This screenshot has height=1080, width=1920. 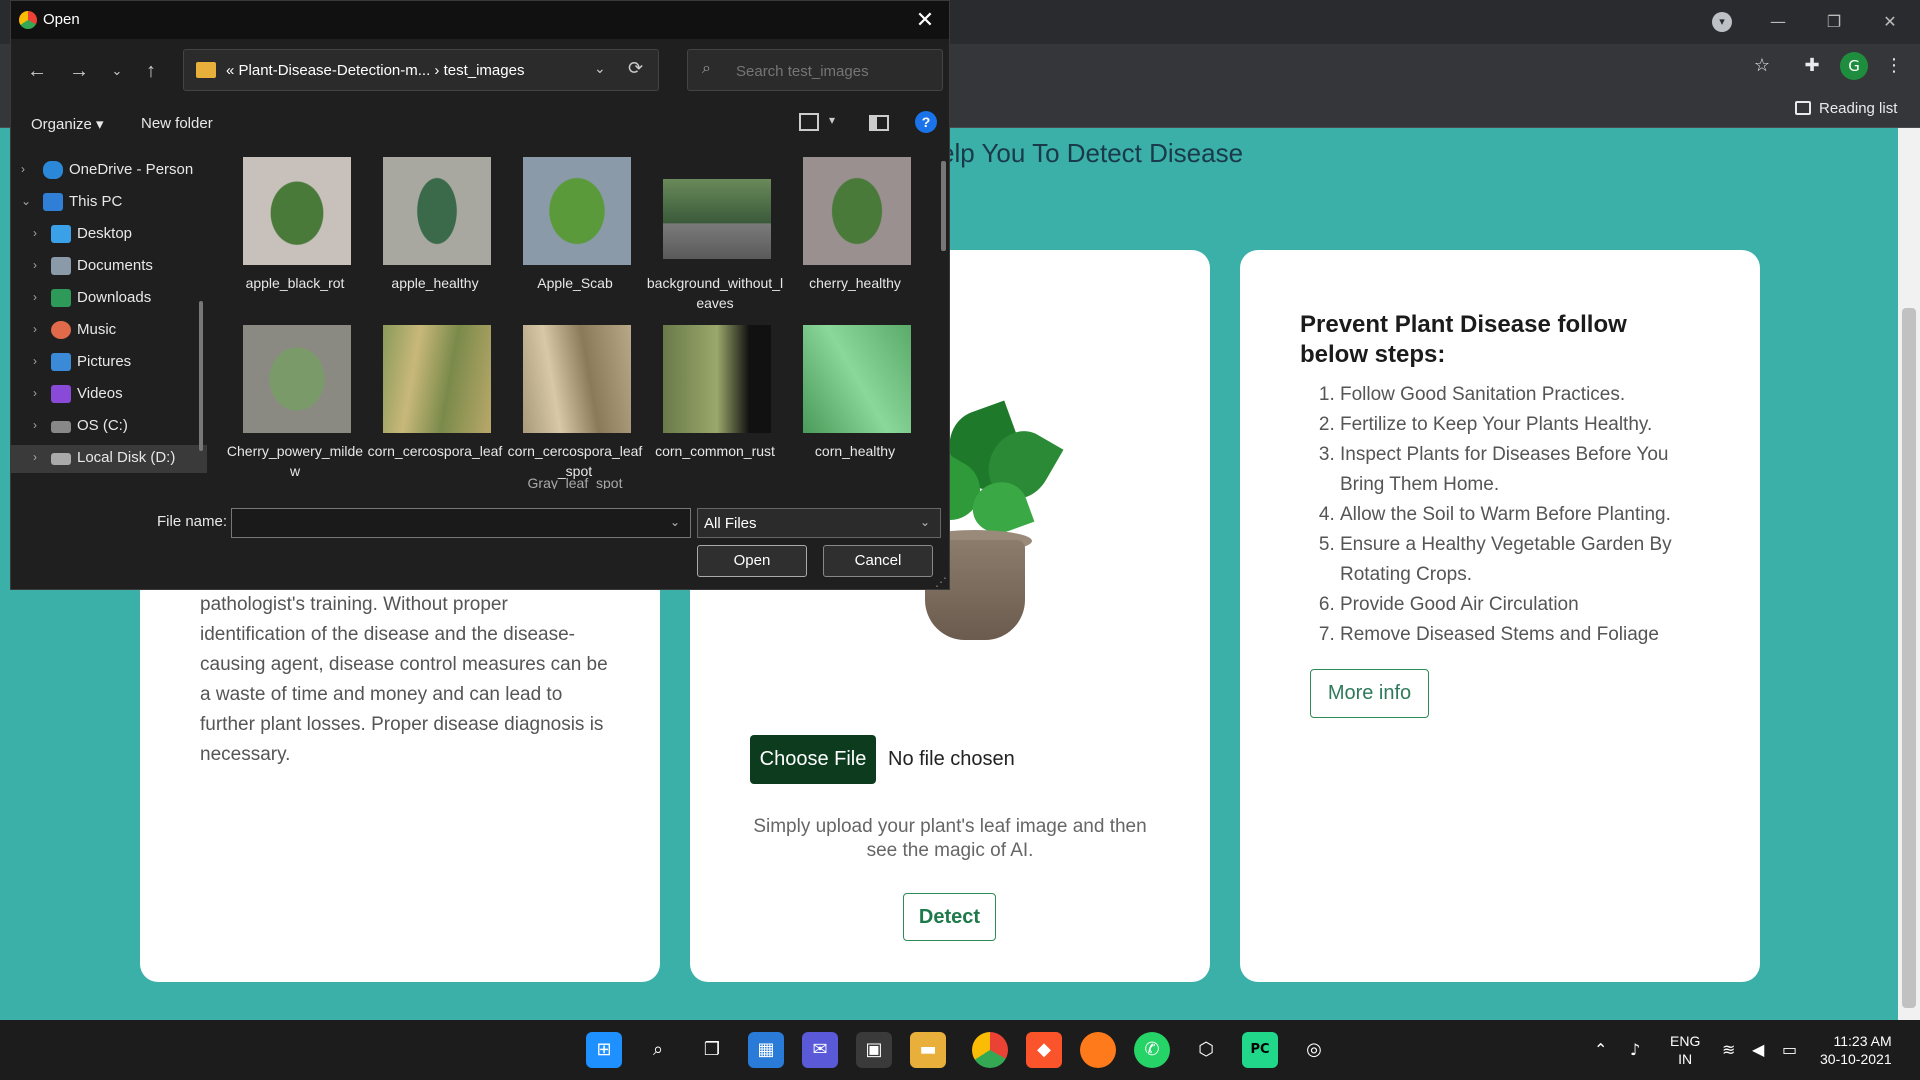 I want to click on obs-icon: ◎, so click(x=1314, y=1050).